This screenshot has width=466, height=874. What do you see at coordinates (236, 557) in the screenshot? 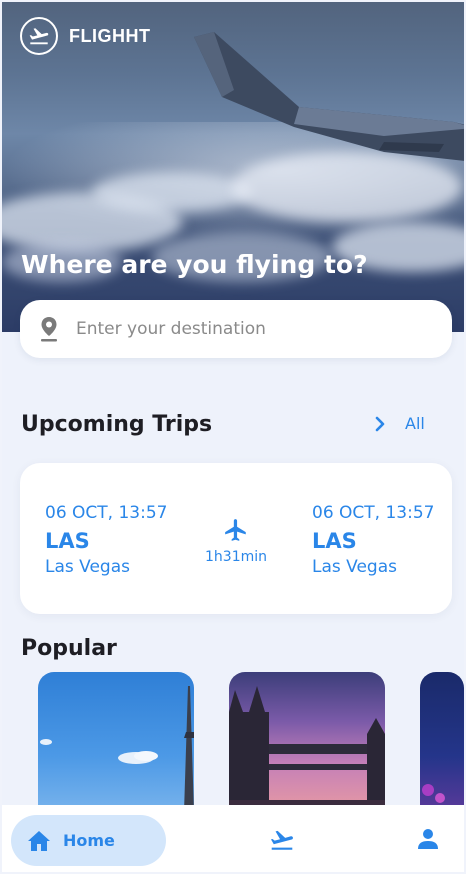
I see `trip-duration: 1h31min` at bounding box center [236, 557].